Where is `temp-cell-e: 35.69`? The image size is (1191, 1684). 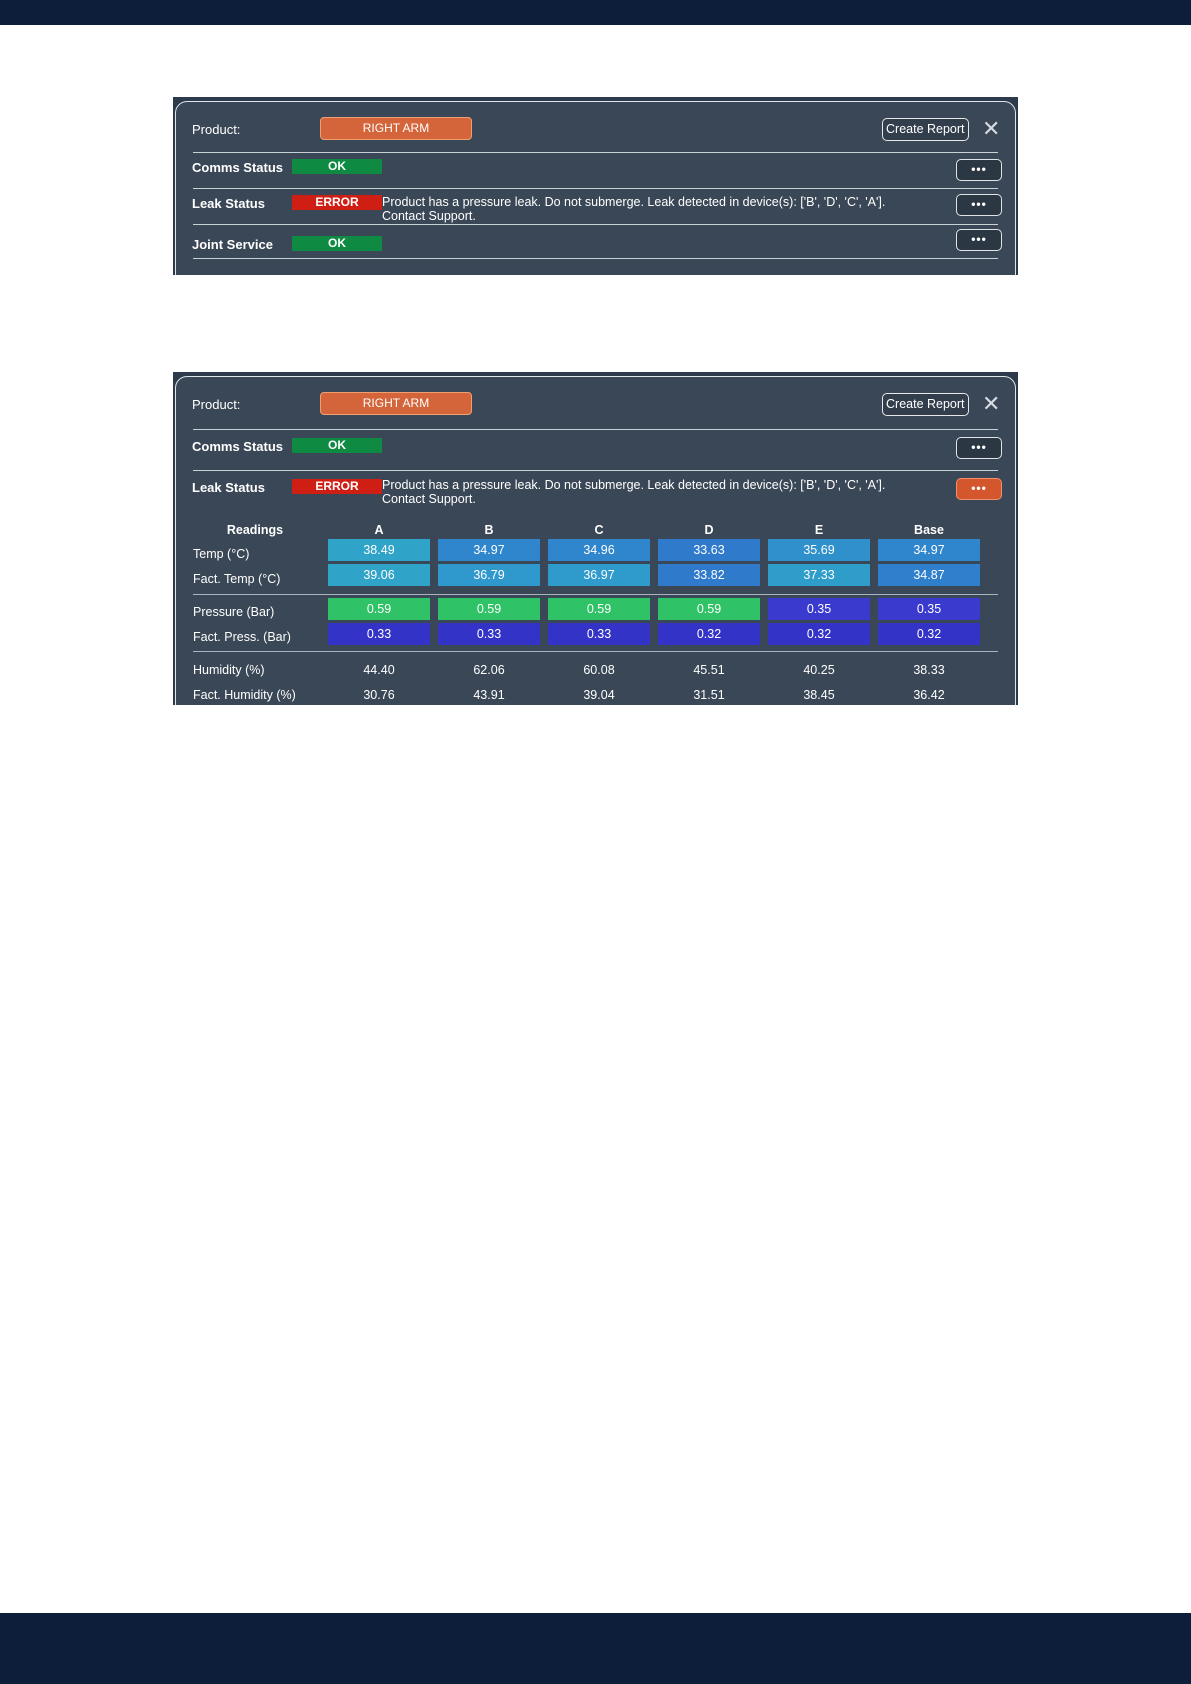 temp-cell-e: 35.69 is located at coordinates (819, 550).